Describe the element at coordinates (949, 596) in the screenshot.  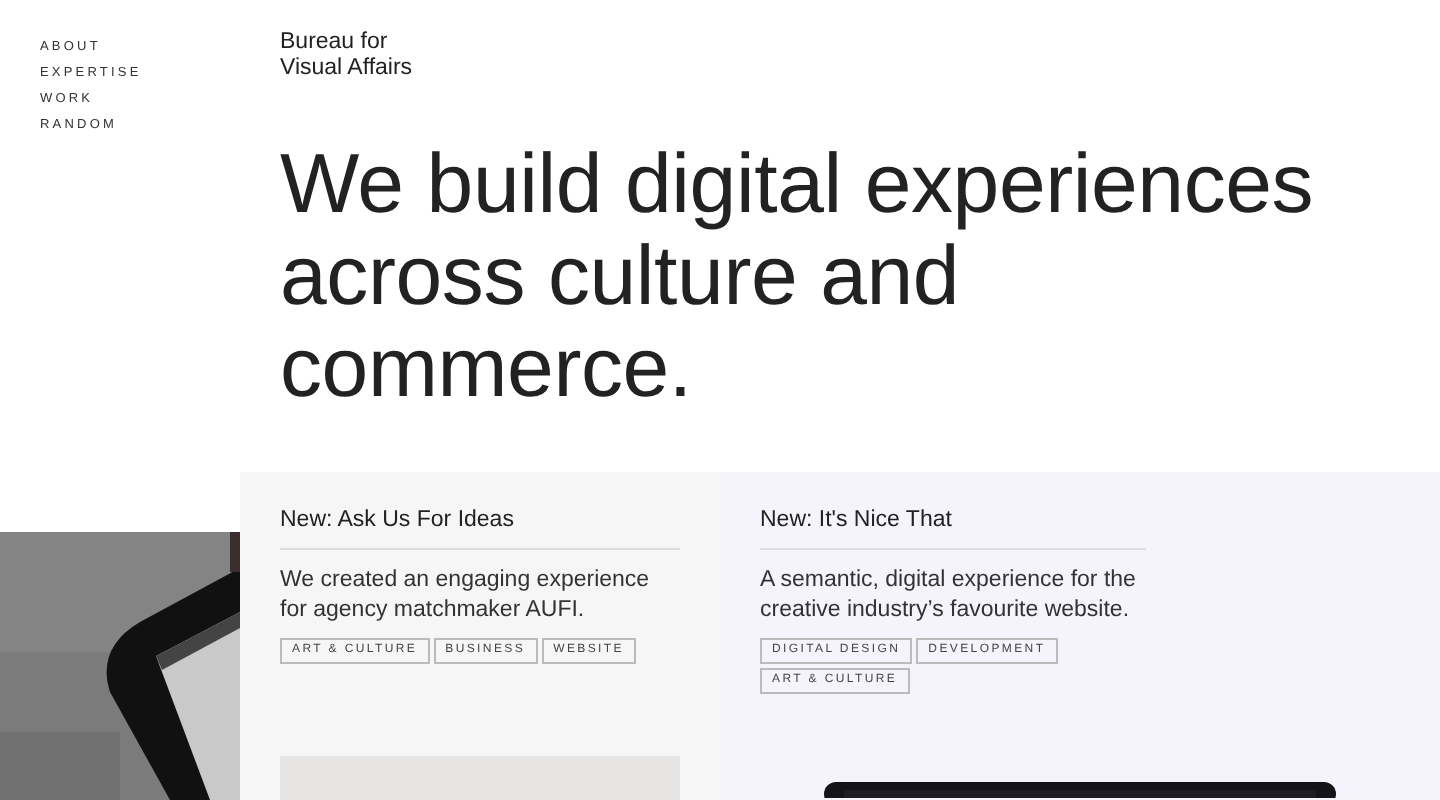
I see `card-description: A semantic, digital experience for the creative industry’s favourite website.` at that location.